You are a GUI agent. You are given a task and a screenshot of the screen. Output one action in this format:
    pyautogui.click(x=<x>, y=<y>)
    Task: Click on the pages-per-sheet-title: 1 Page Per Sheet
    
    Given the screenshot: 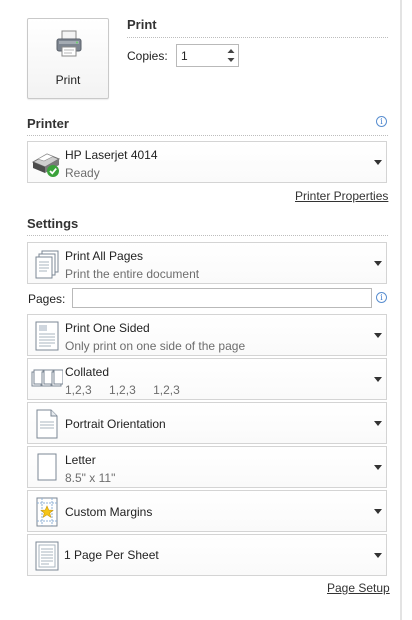 What is the action you would take?
    pyautogui.click(x=111, y=555)
    